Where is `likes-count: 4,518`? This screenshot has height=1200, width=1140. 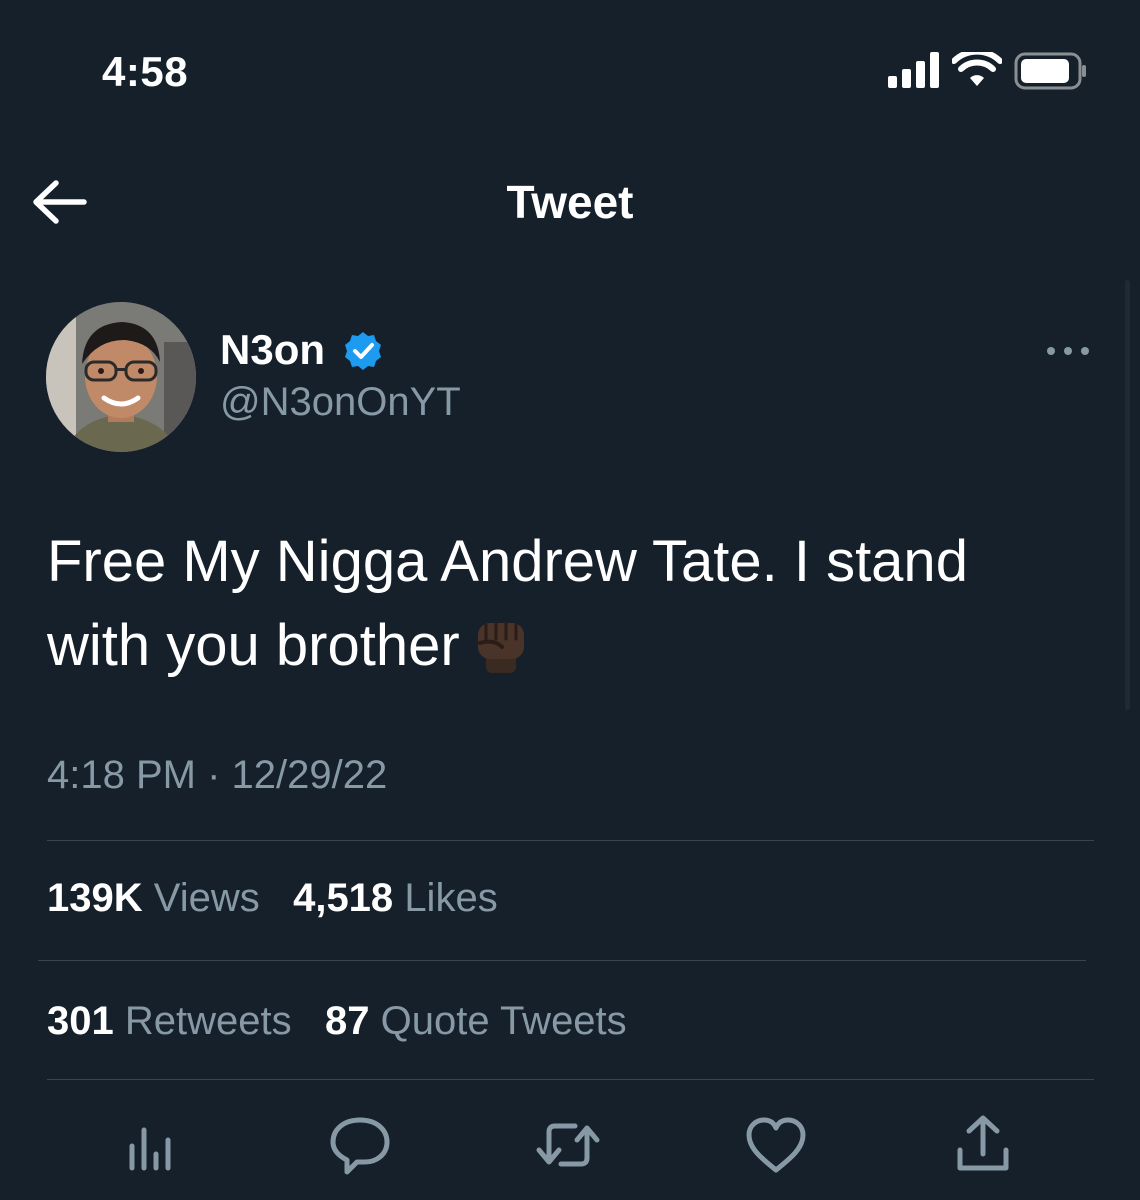
likes-count: 4,518 is located at coordinates (343, 898).